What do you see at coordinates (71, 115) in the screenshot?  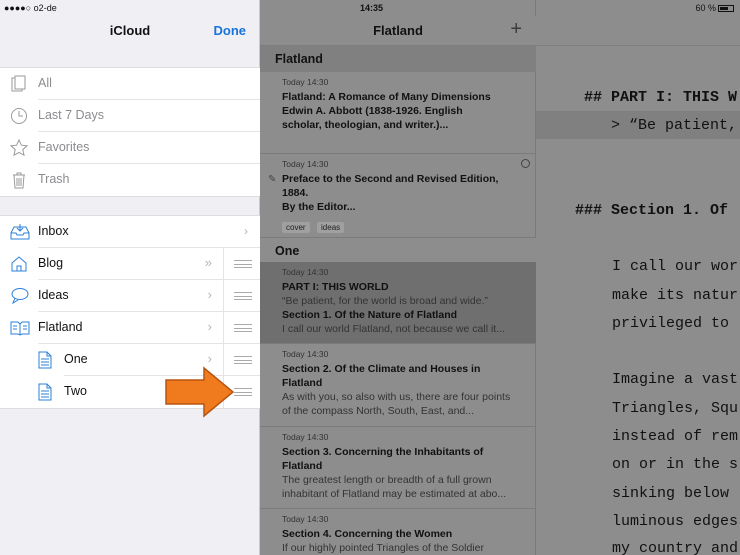 I see `sidebar-item-label: Last 7 Days` at bounding box center [71, 115].